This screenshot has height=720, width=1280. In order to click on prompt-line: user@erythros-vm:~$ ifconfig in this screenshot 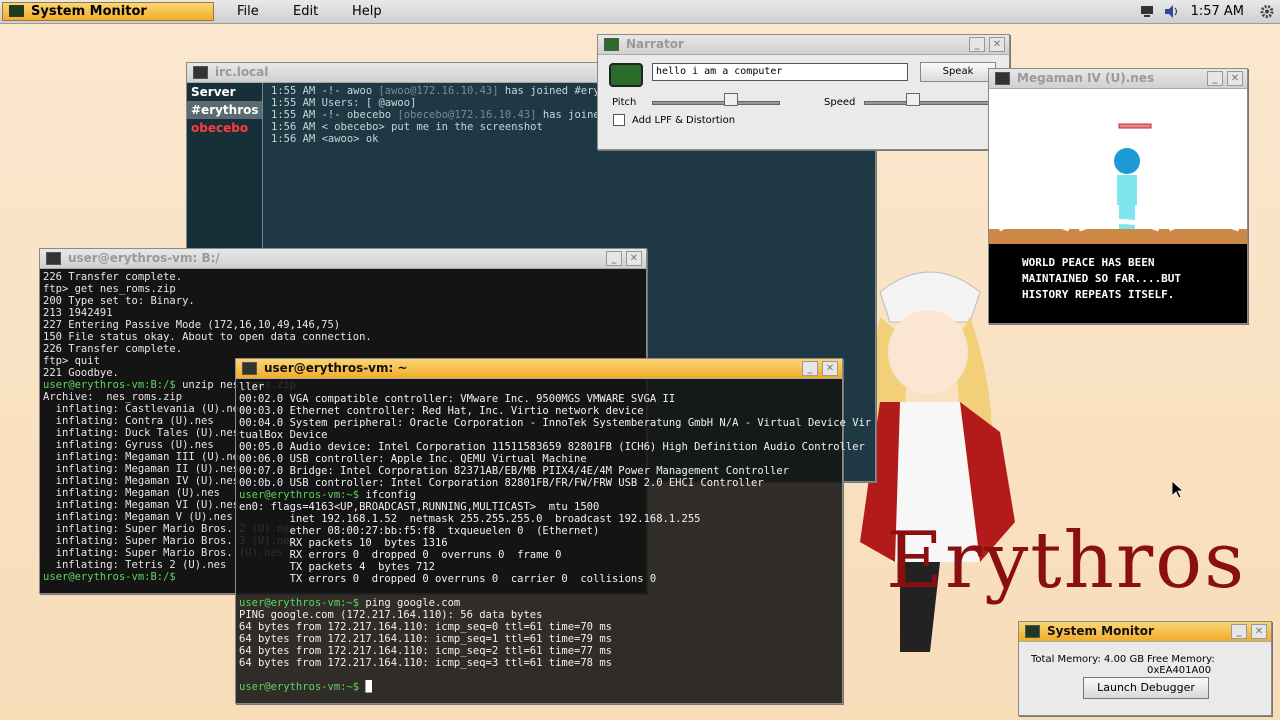, I will do `click(328, 495)`.